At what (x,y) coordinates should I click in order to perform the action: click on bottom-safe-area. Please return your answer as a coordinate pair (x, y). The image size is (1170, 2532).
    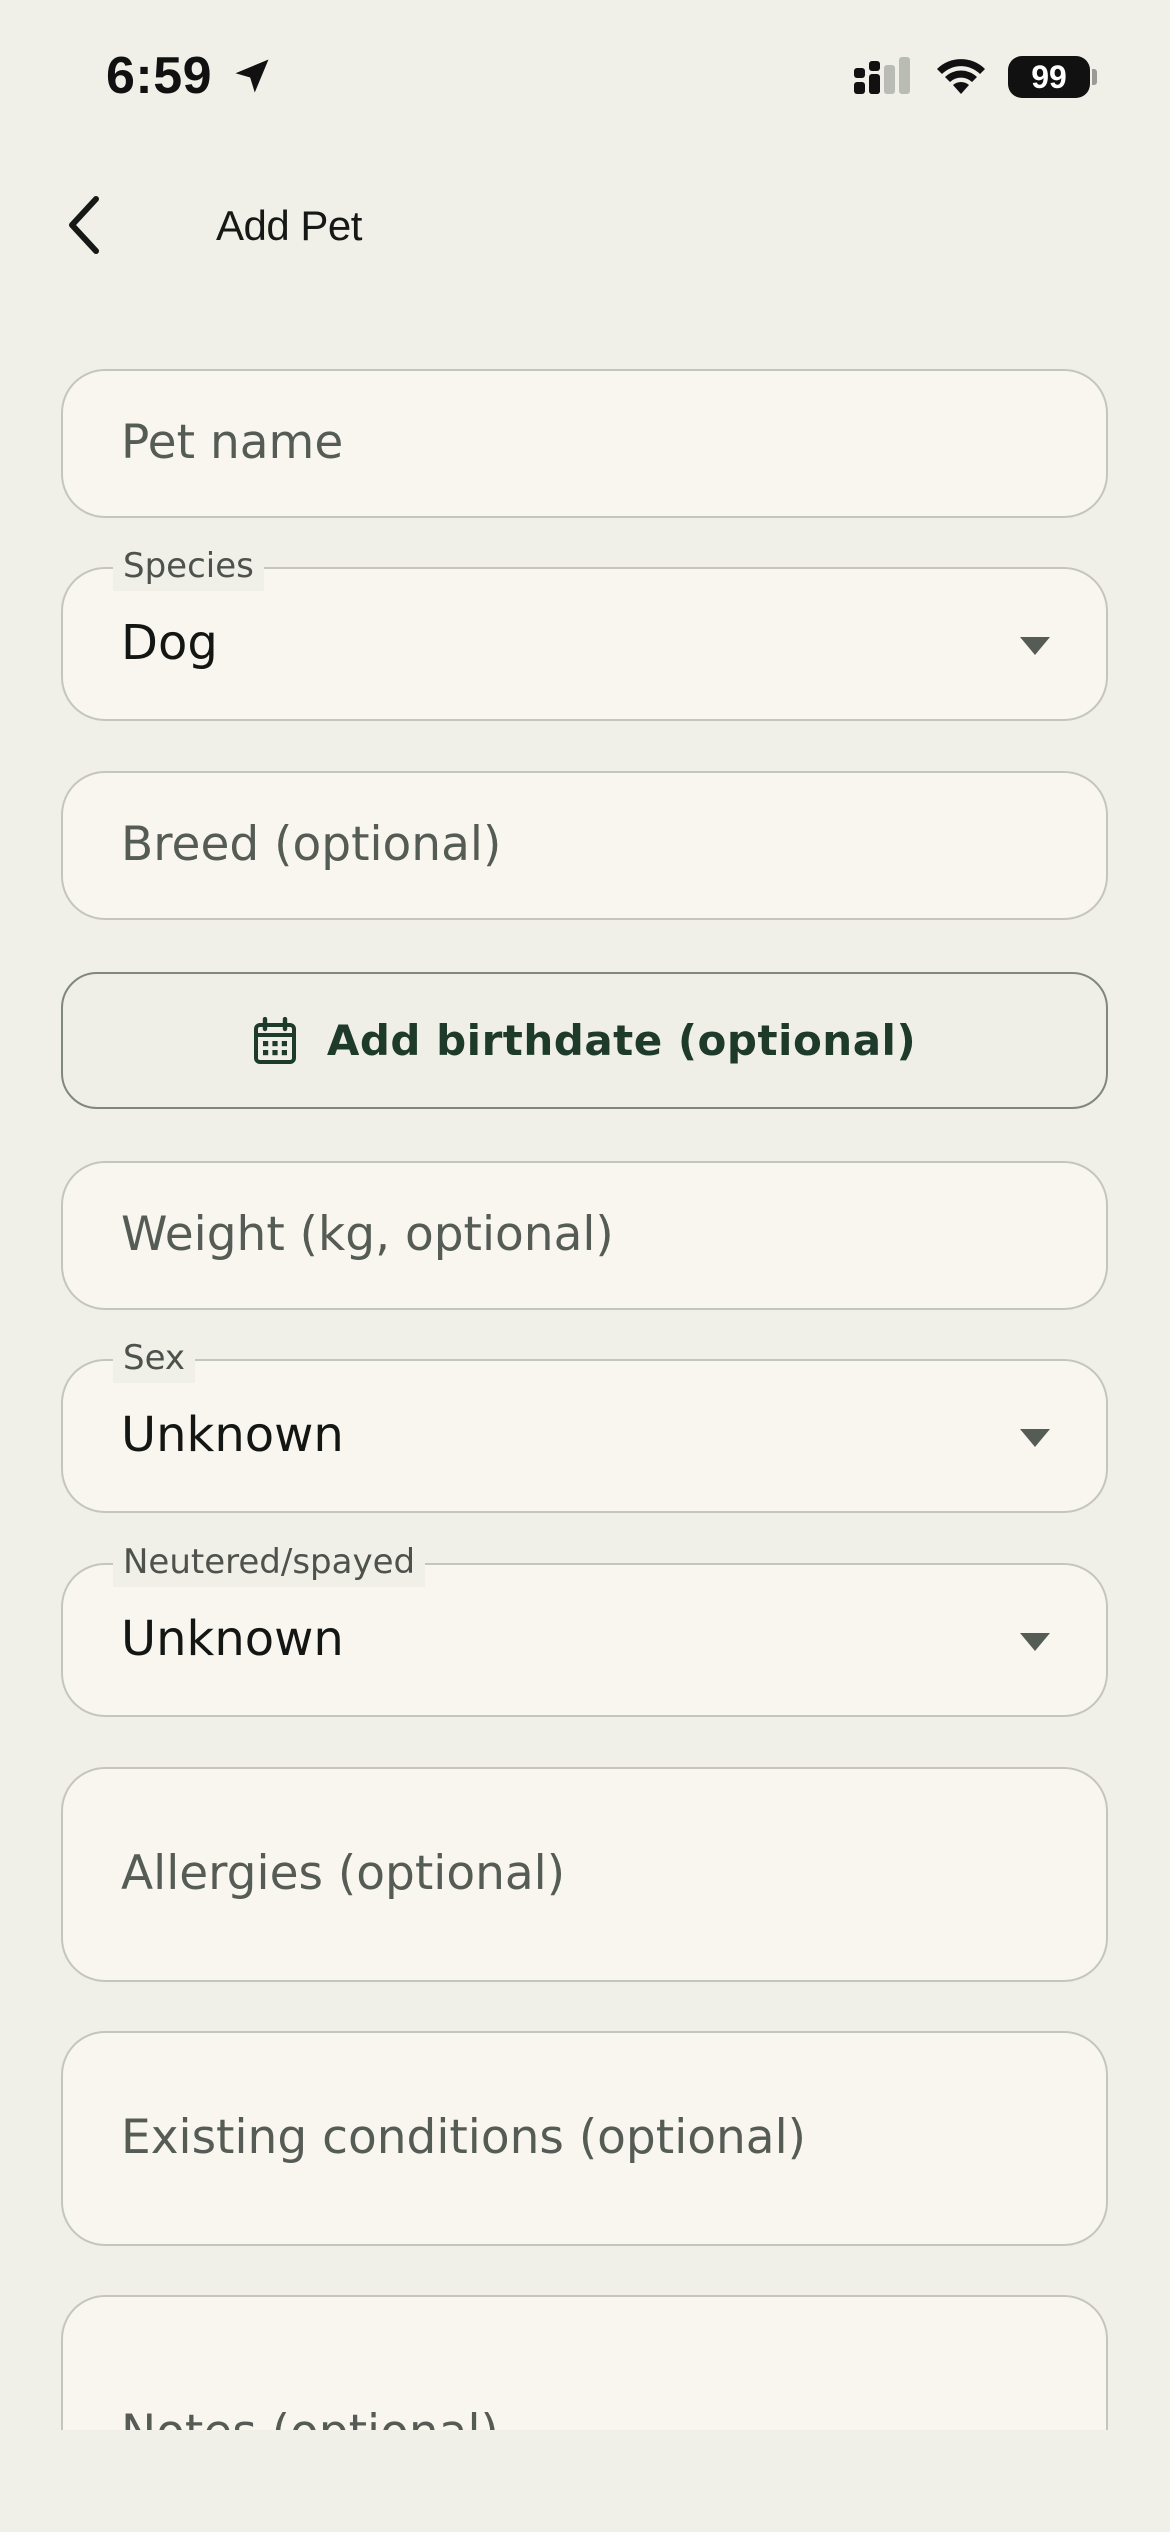
    Looking at the image, I should click on (585, 2481).